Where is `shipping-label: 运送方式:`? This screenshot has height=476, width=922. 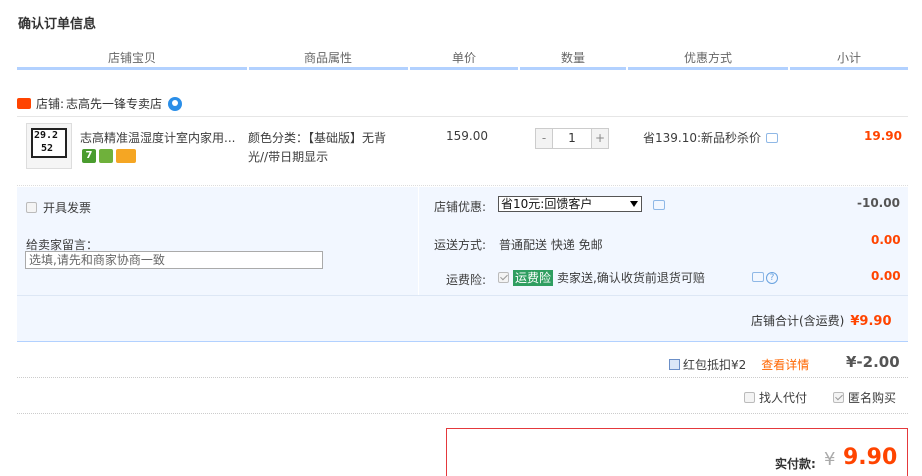 shipping-label: 运送方式: is located at coordinates (459, 245).